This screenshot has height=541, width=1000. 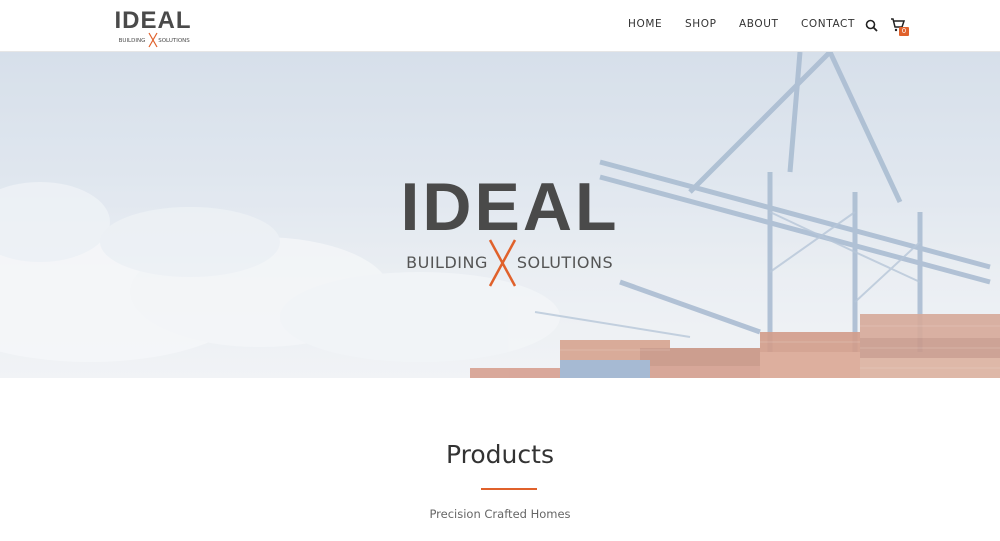 I want to click on logo-x-mark, so click(x=153, y=40).